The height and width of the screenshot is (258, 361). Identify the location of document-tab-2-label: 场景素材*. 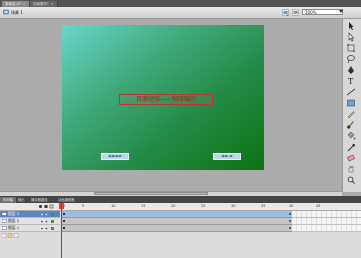
(41, 4).